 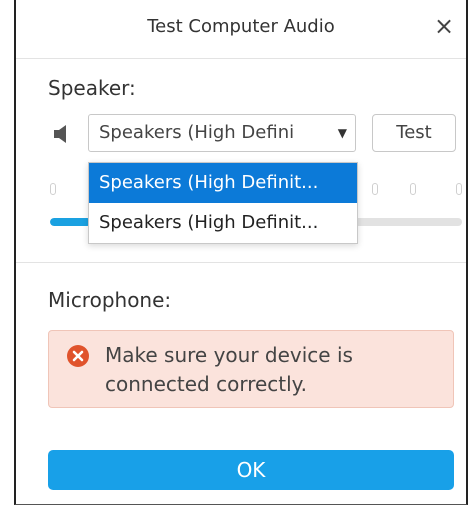 I want to click on speaker-label: Speaker:, so click(x=92, y=88).